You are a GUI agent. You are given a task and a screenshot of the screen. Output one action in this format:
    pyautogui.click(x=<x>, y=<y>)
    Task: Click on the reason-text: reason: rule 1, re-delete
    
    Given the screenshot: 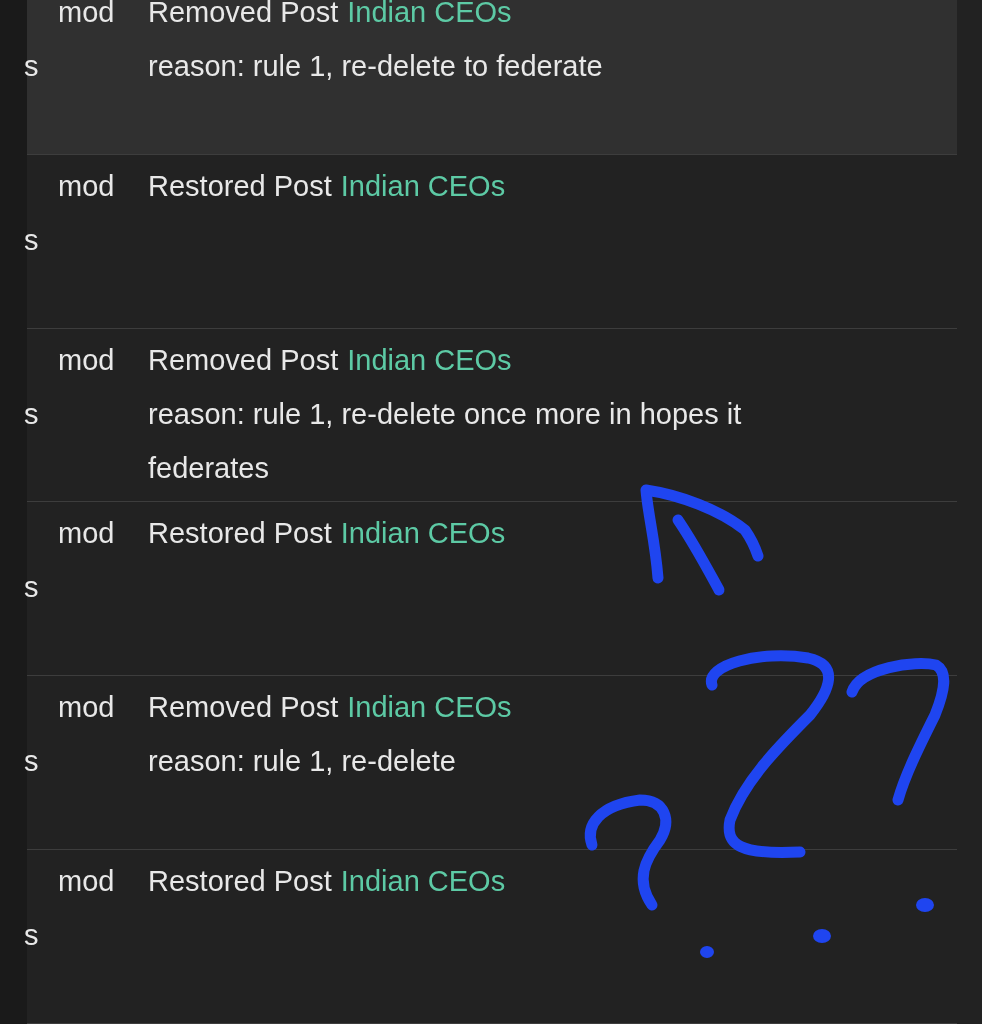 What is the action you would take?
    pyautogui.click(x=302, y=762)
    